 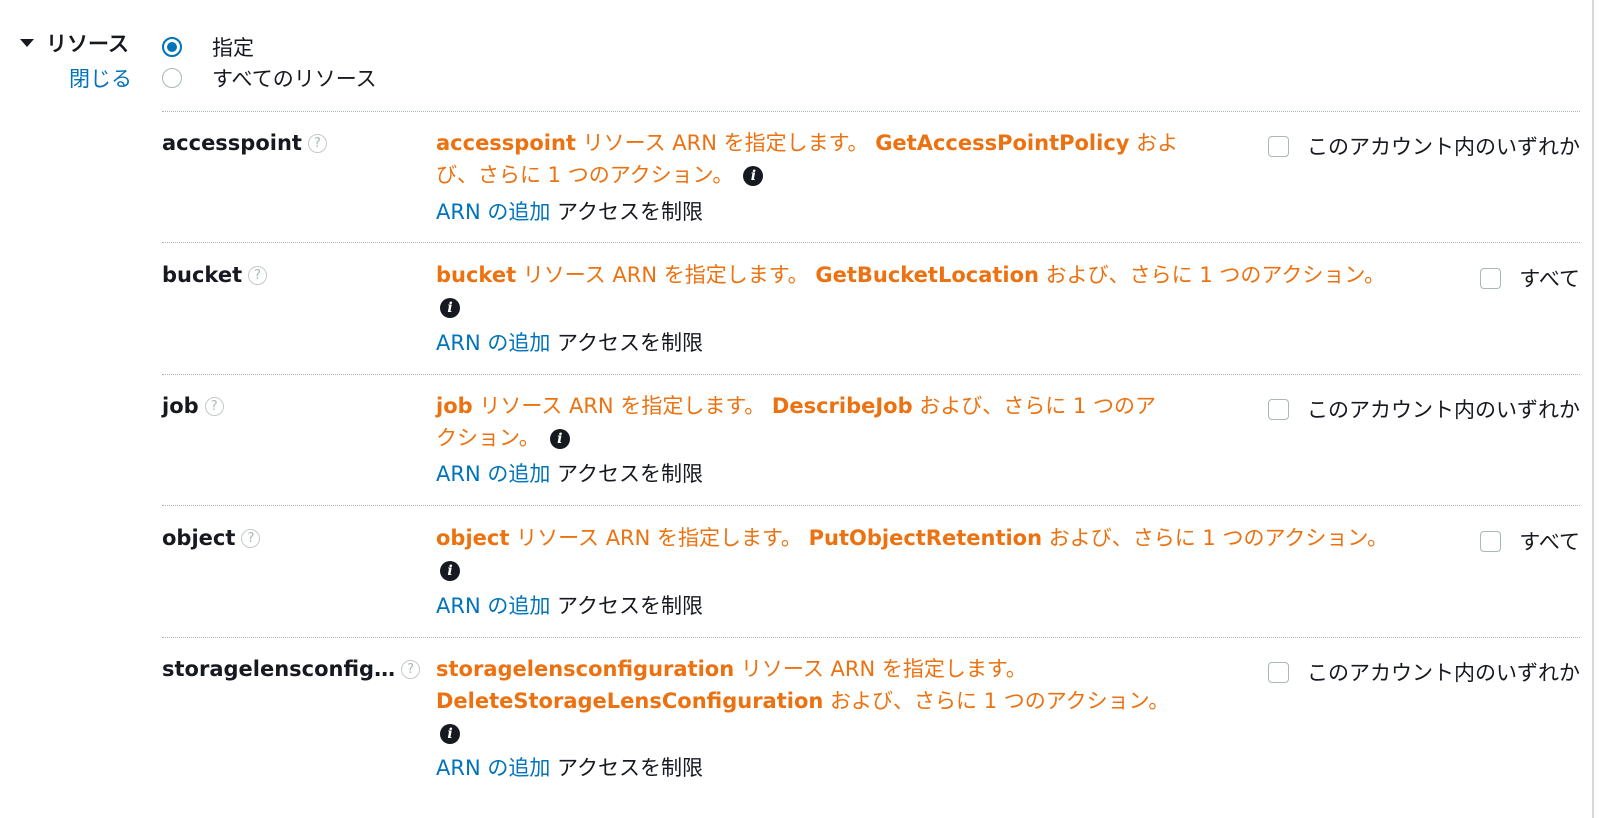 What do you see at coordinates (199, 538) in the screenshot?
I see `resource-name-text: object` at bounding box center [199, 538].